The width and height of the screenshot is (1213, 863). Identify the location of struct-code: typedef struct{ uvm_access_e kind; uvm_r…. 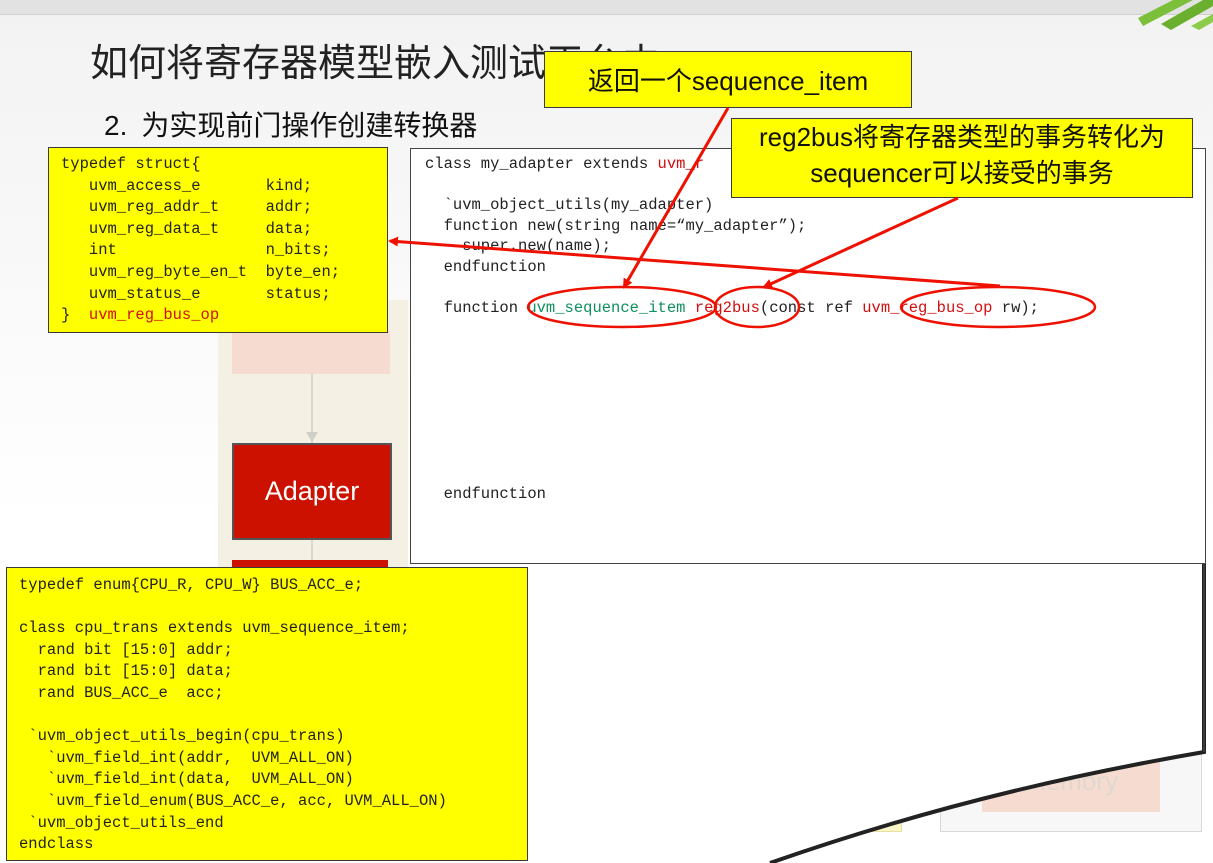
(201, 240).